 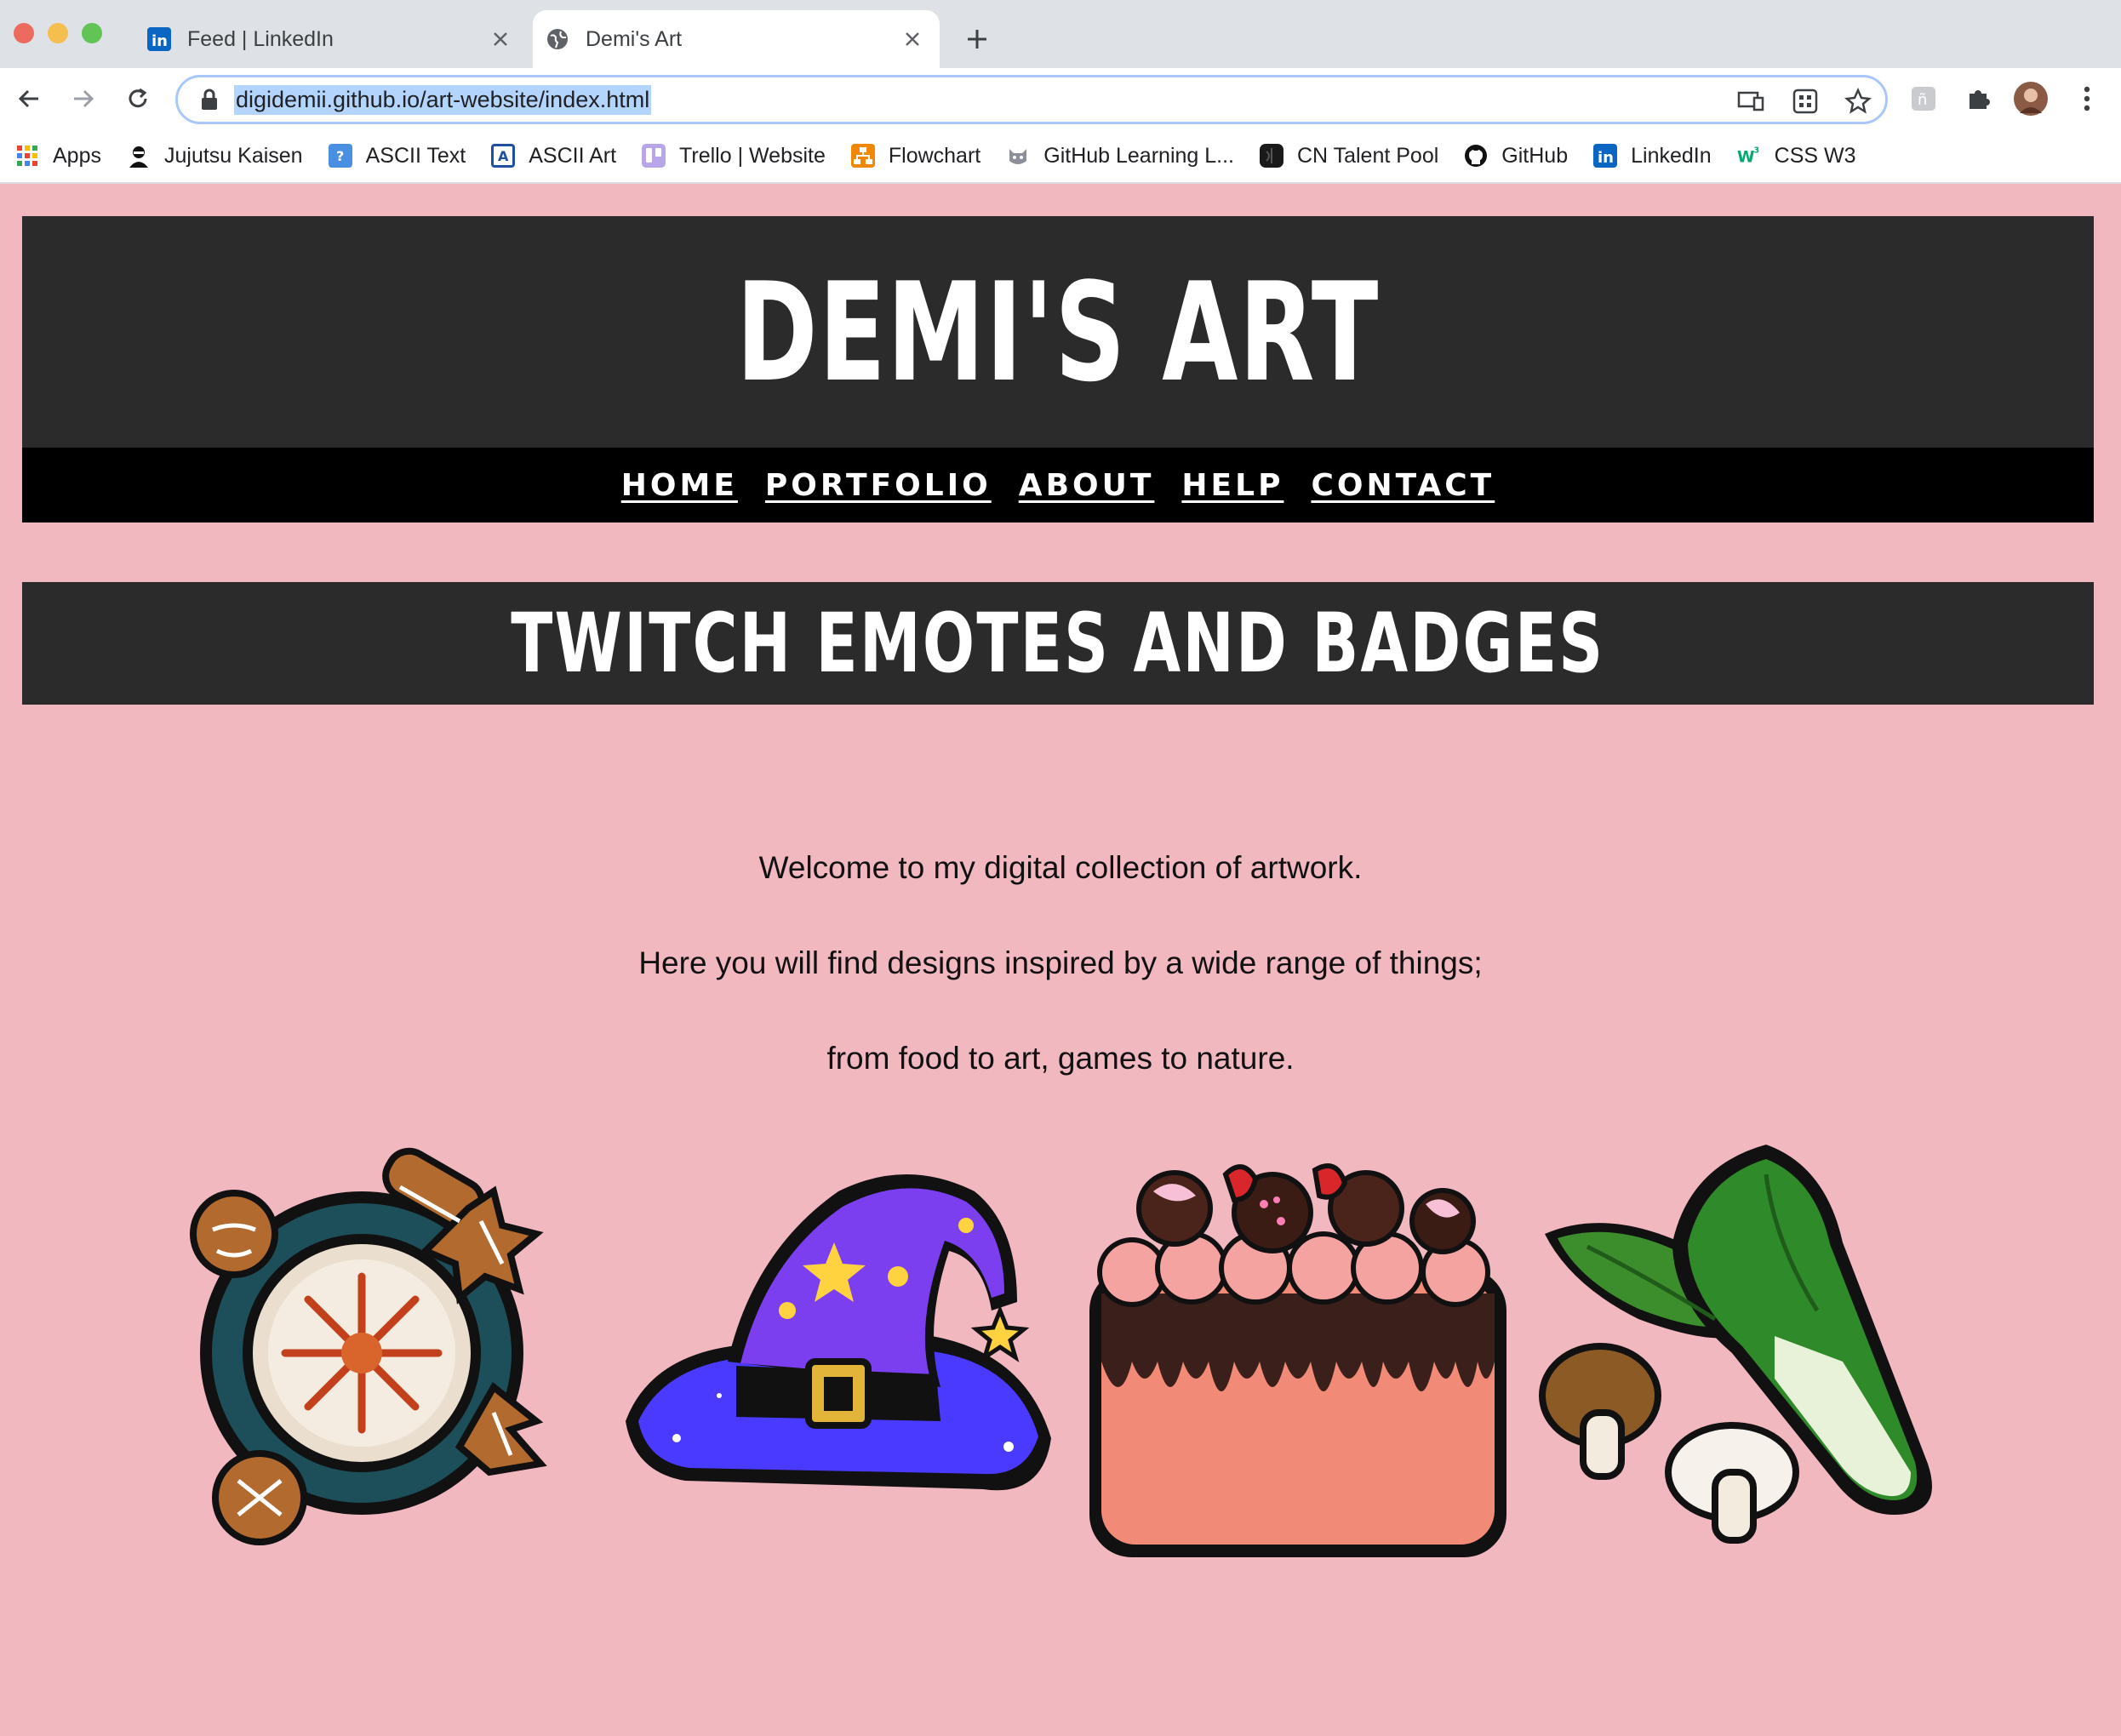 I want to click on browser-titlebar: in Feed | LinkedIn Demi's Art, so click(x=1060, y=34).